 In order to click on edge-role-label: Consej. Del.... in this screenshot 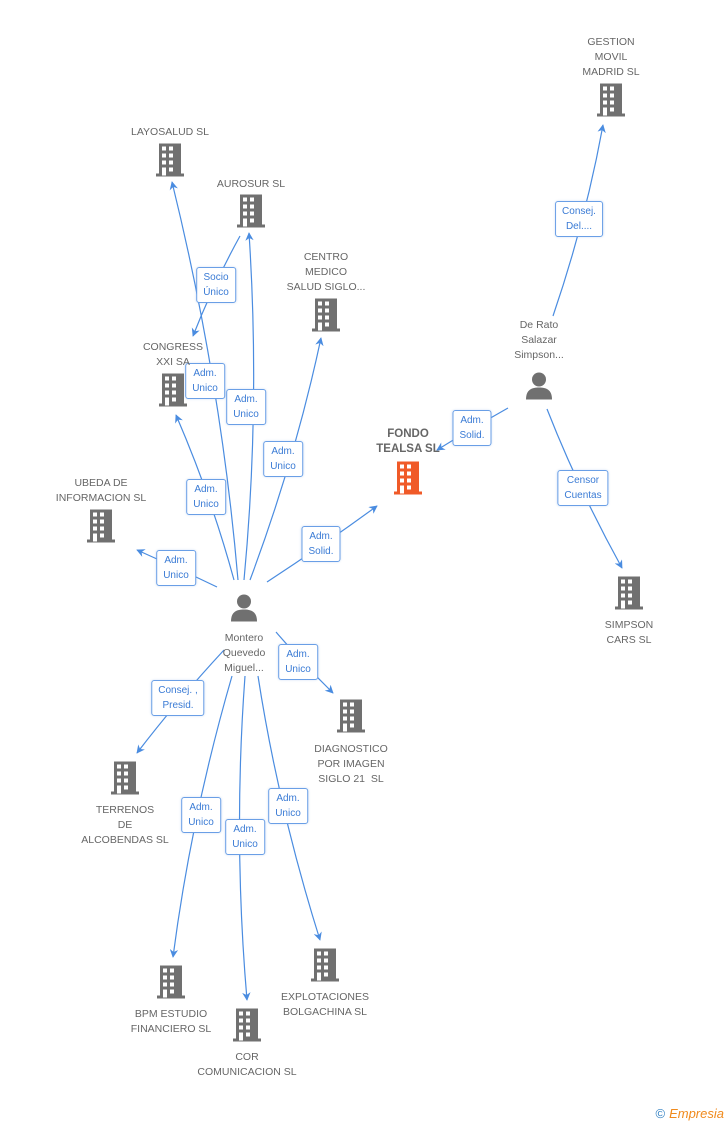, I will do `click(579, 219)`.